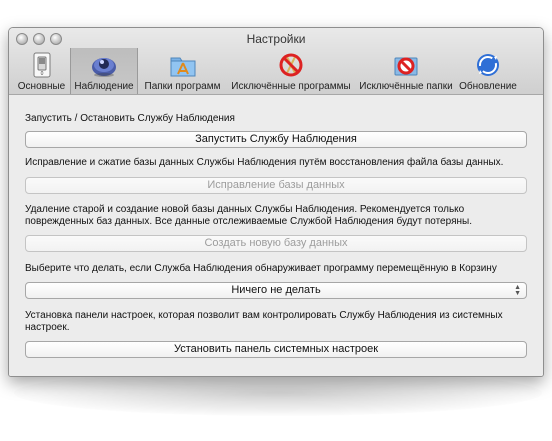  I want to click on trash-action-select: Ничего не делать ▲ ▼, so click(276, 290).